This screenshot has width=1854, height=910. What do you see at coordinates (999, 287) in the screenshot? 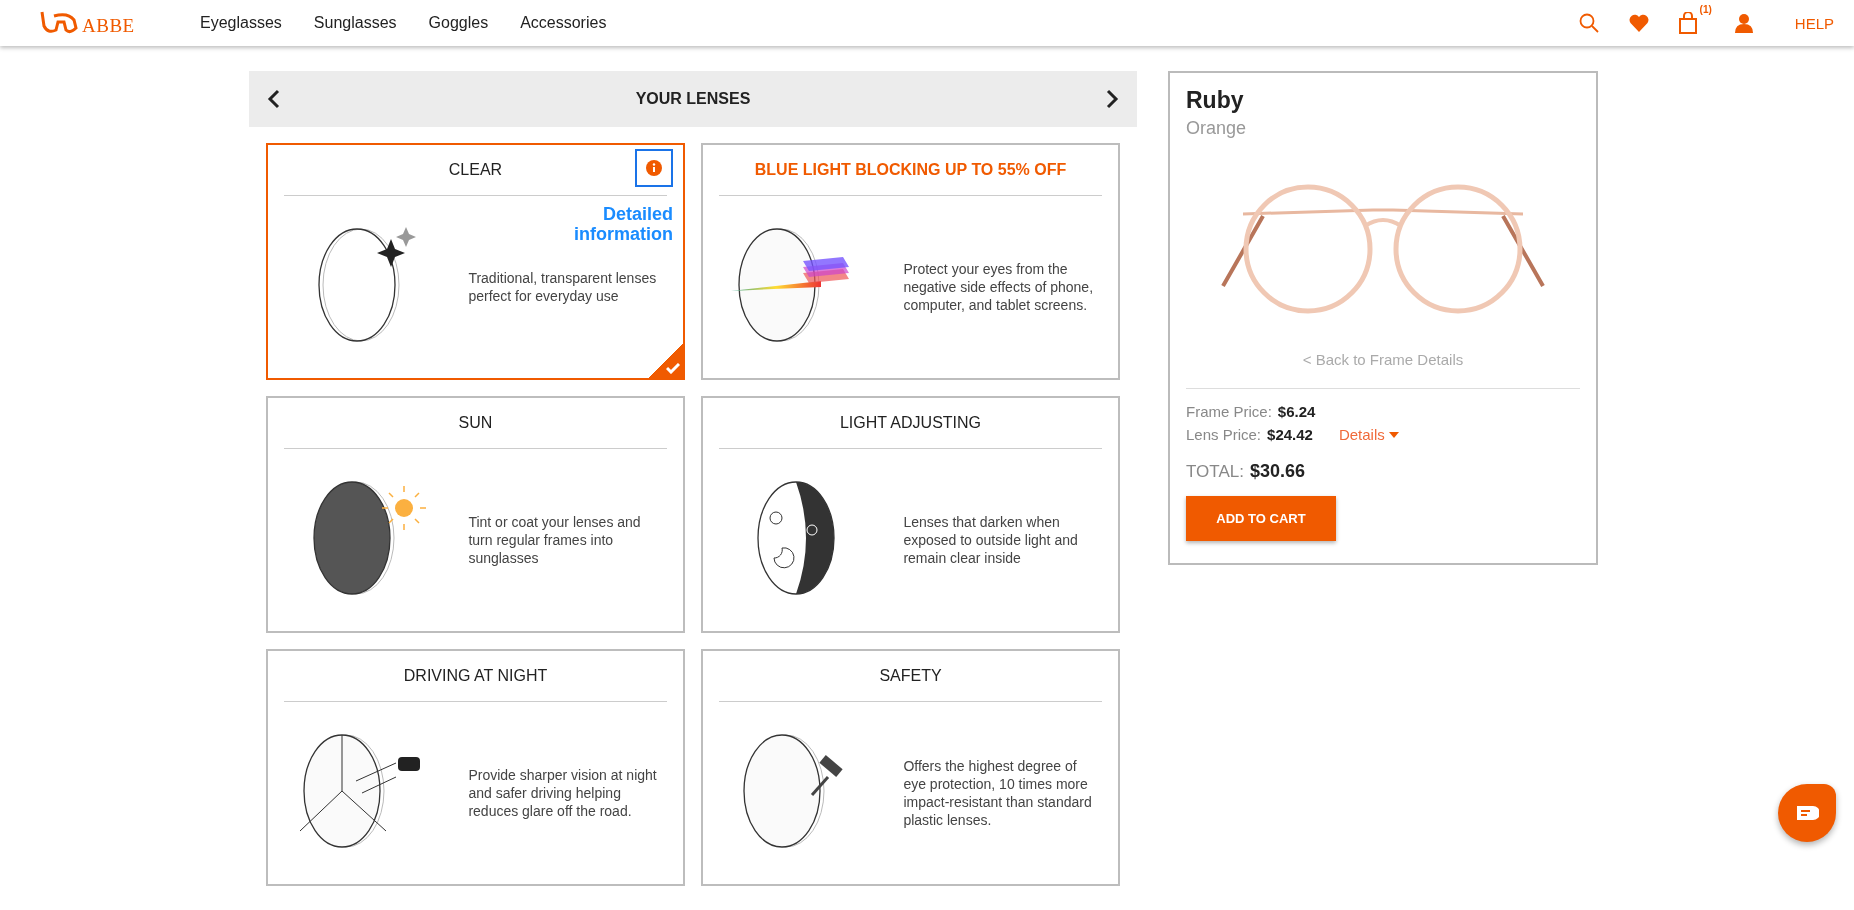
I see `lens-description: Protect your eyes from the negative side effects of phone, computer, and tablet screens.` at bounding box center [999, 287].